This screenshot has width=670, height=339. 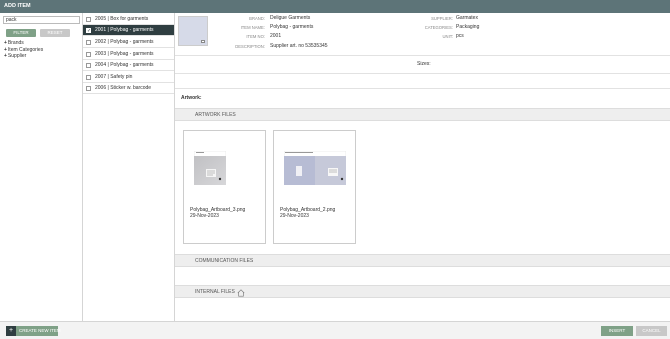 I want to click on list-item: 2002 | Polybag - garments, so click(x=128, y=42).